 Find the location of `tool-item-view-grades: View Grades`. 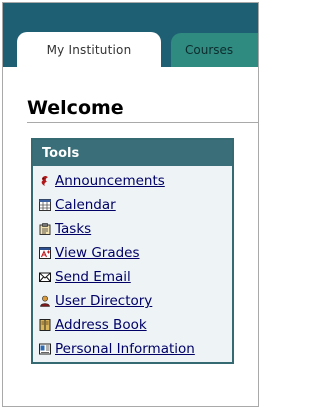

tool-item-view-grades: View Grades is located at coordinates (135, 253).